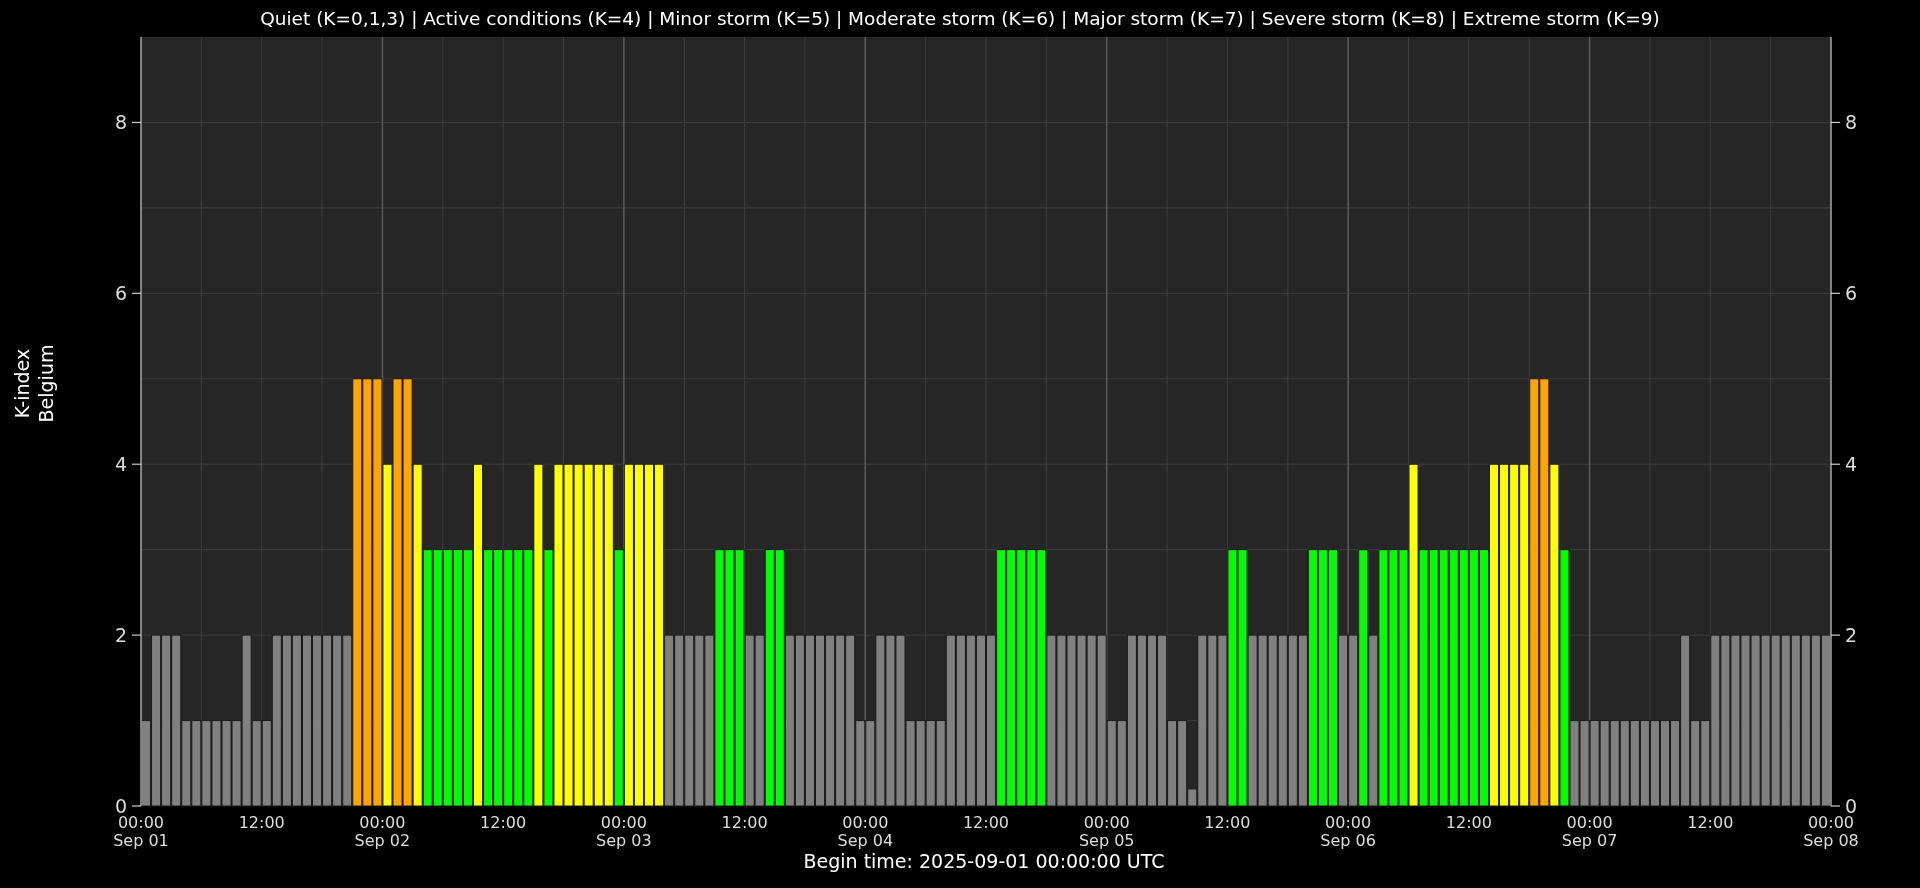 This screenshot has width=1920, height=888. What do you see at coordinates (1106, 831) in the screenshot?
I see `x-tick-label: 00:00 Sep 05` at bounding box center [1106, 831].